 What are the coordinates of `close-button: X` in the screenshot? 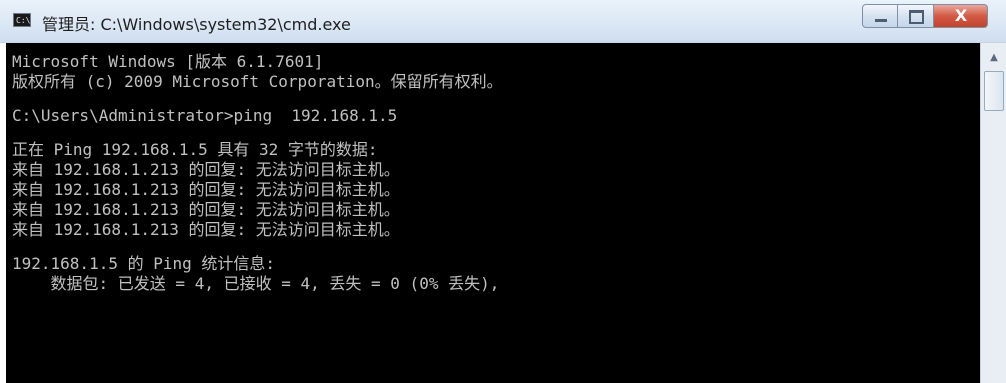 It's located at (961, 16).